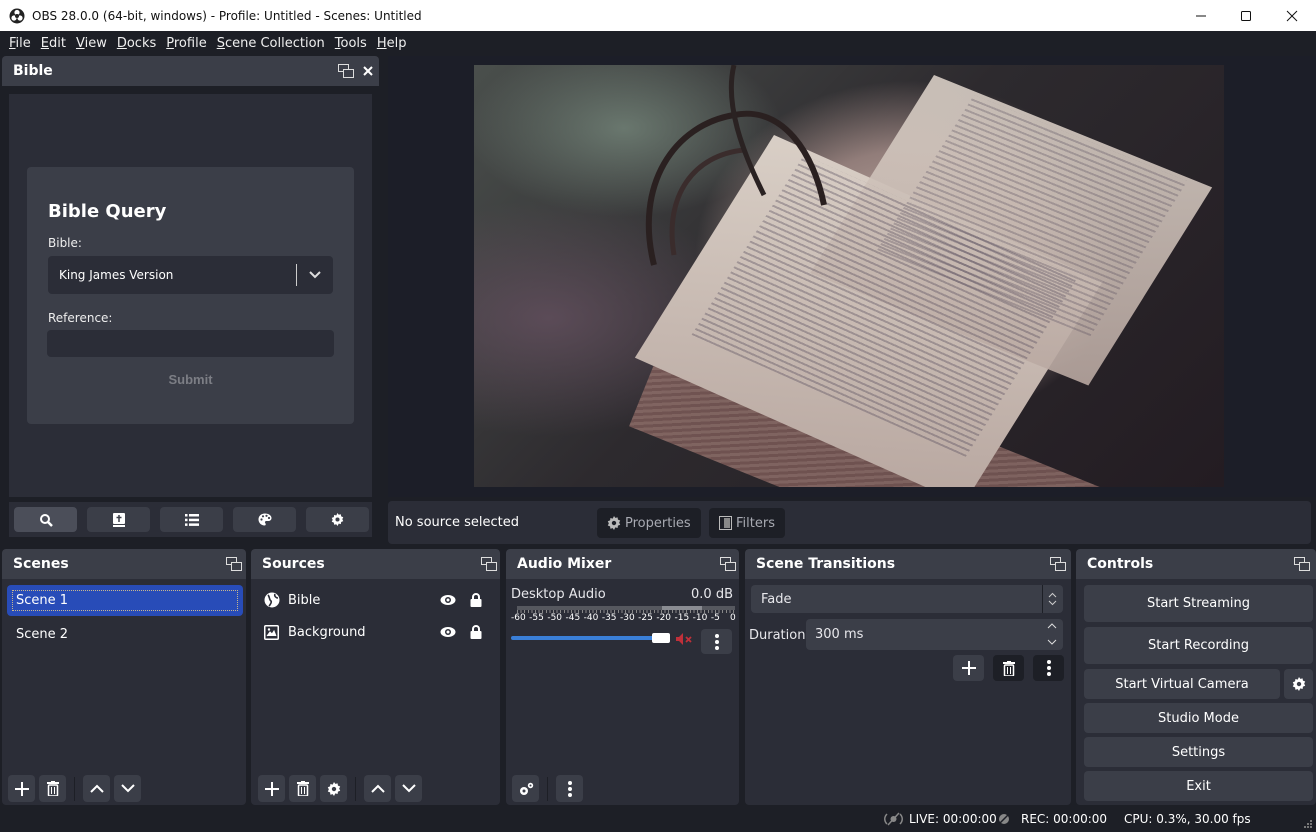 Image resolution: width=1316 pixels, height=832 pixels. I want to click on bible-tab-button, so click(118, 519).